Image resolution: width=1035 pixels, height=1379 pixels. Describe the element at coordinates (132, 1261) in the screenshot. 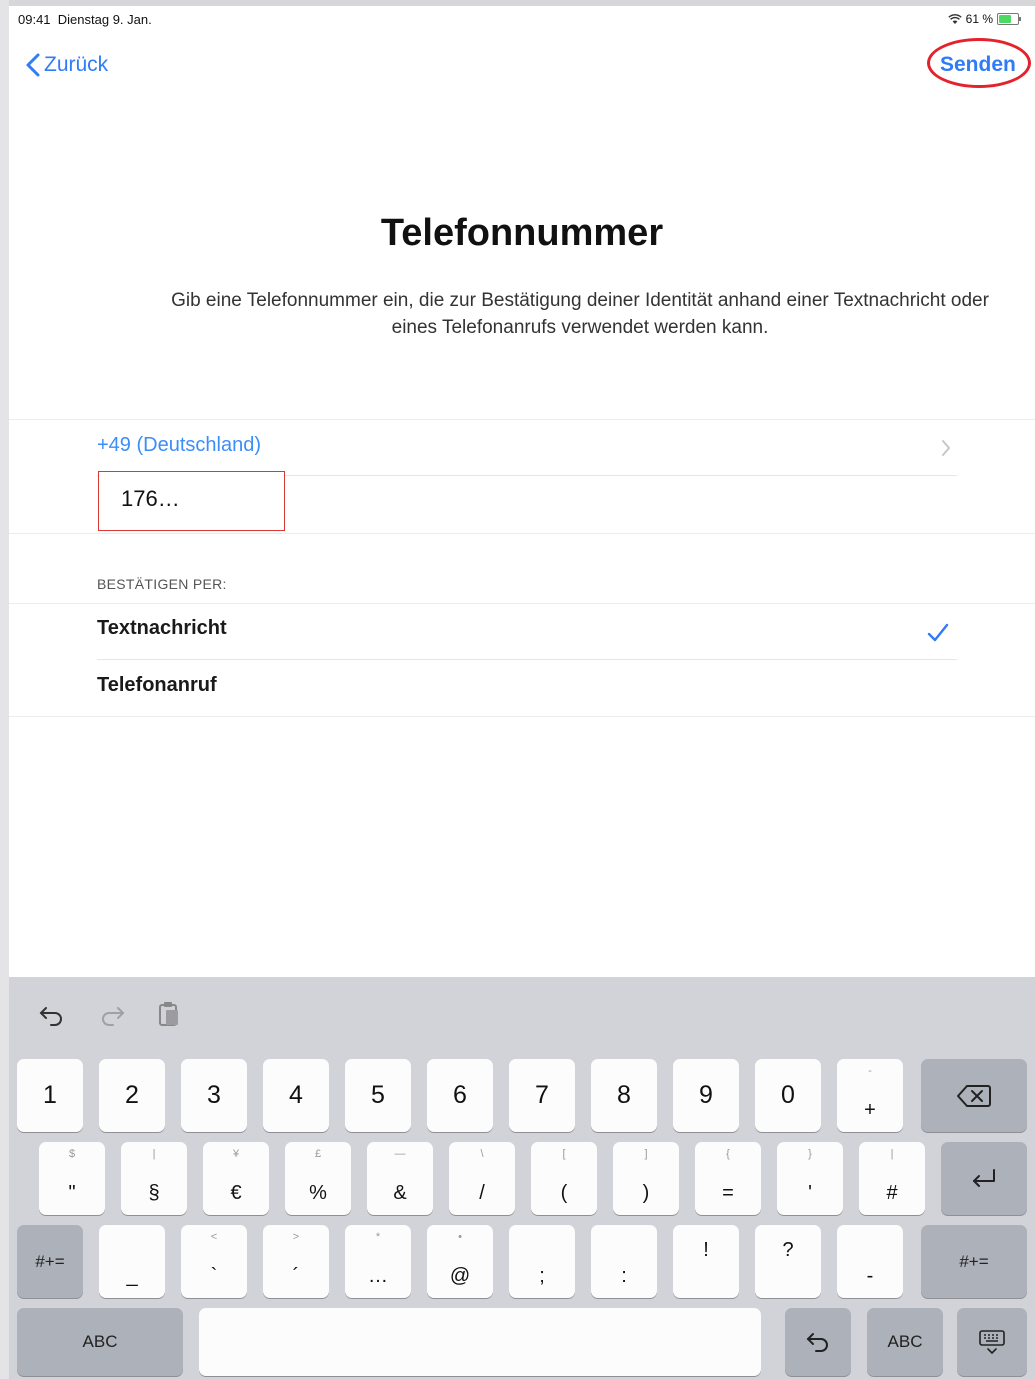

I see `key-underscore: _` at that location.